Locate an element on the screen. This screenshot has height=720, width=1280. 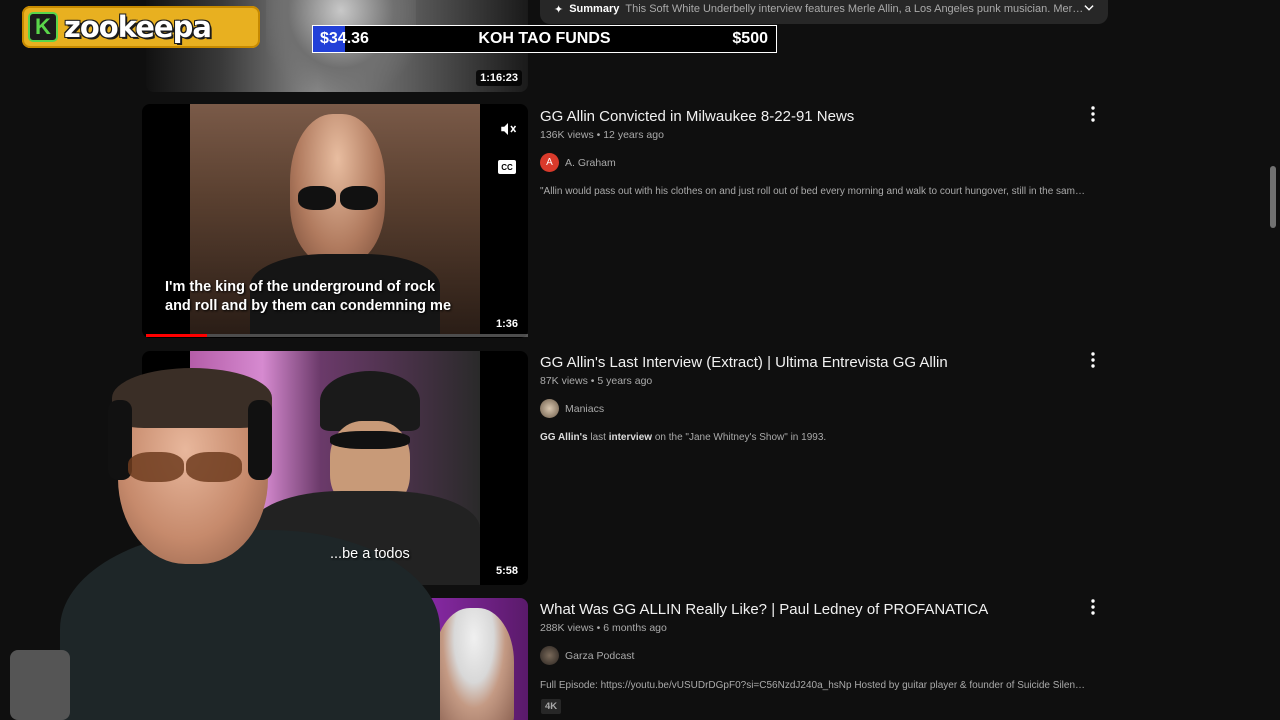
channel-name: A. Graham is located at coordinates (590, 162).